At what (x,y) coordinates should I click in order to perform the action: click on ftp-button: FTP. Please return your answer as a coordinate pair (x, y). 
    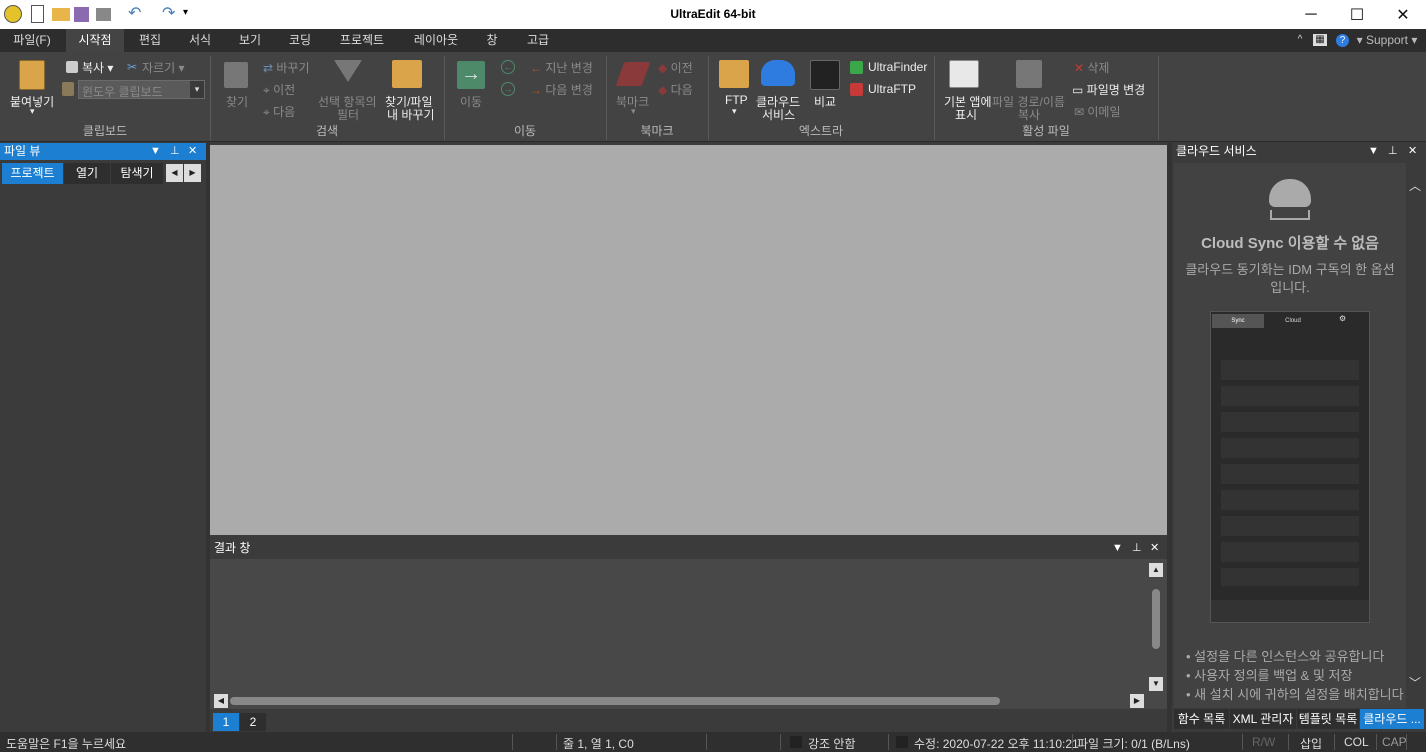
    Looking at the image, I should click on (736, 100).